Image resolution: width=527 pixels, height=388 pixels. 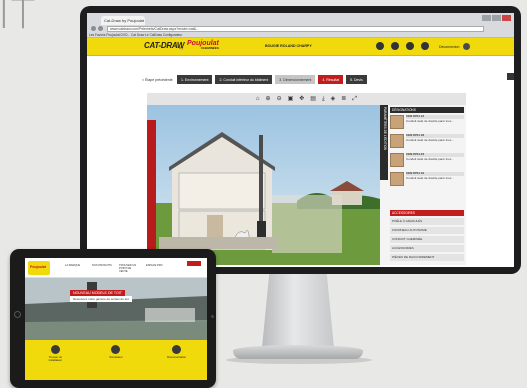 I want to click on move-icon: ✥, so click(x=301, y=99).